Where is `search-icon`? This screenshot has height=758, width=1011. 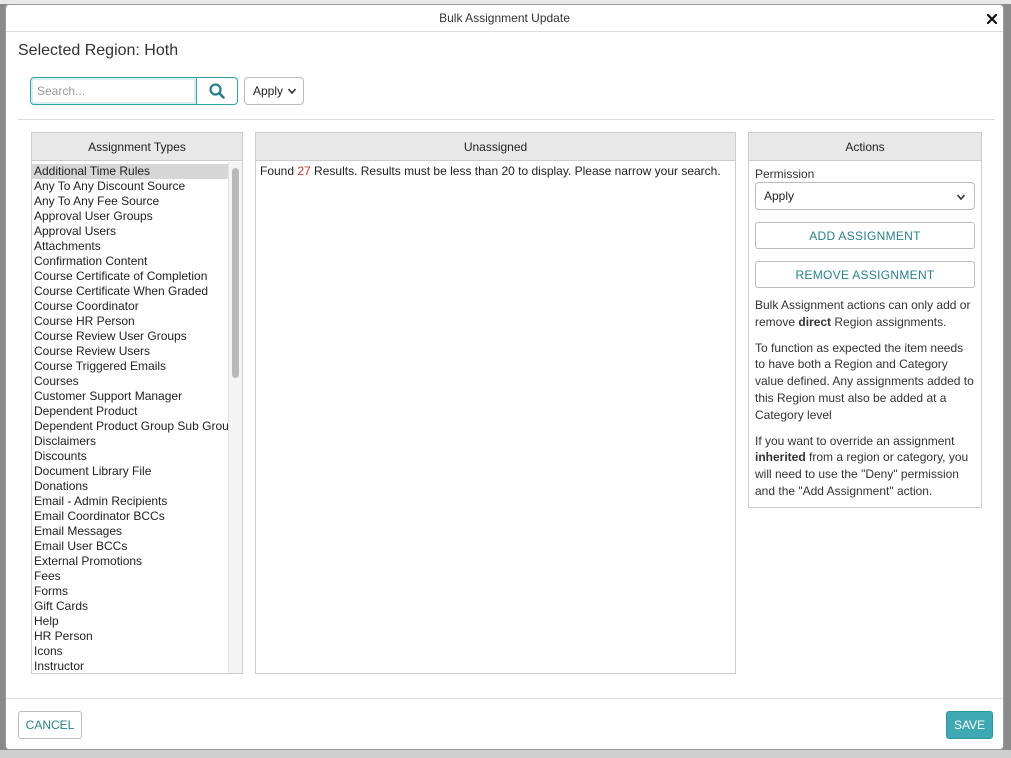 search-icon is located at coordinates (217, 91).